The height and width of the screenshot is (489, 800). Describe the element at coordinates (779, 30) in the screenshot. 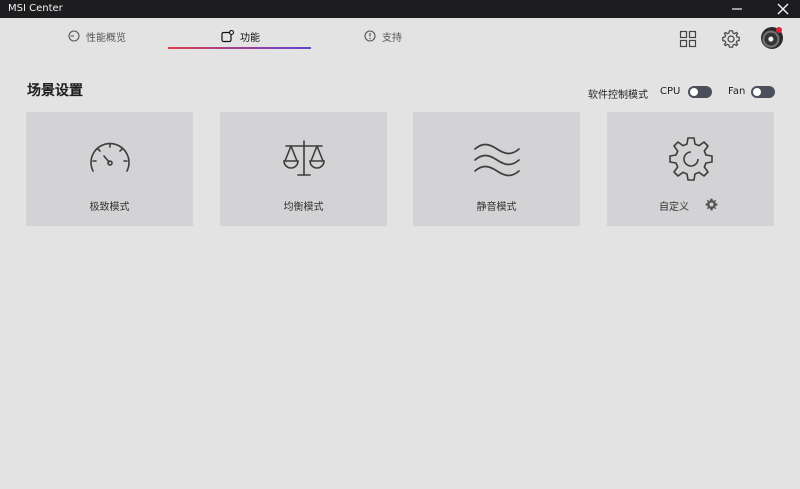

I see `notification-badge` at that location.